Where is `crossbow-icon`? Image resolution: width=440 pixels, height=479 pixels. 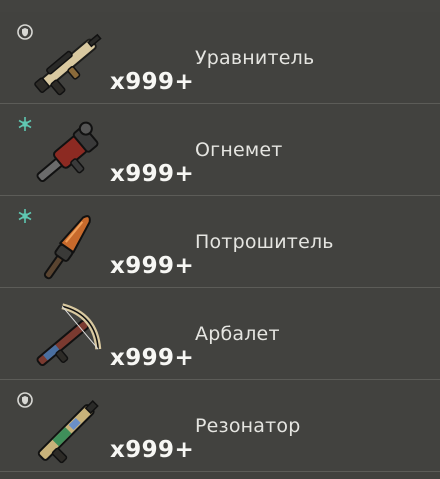 crossbow-icon is located at coordinates (69, 335).